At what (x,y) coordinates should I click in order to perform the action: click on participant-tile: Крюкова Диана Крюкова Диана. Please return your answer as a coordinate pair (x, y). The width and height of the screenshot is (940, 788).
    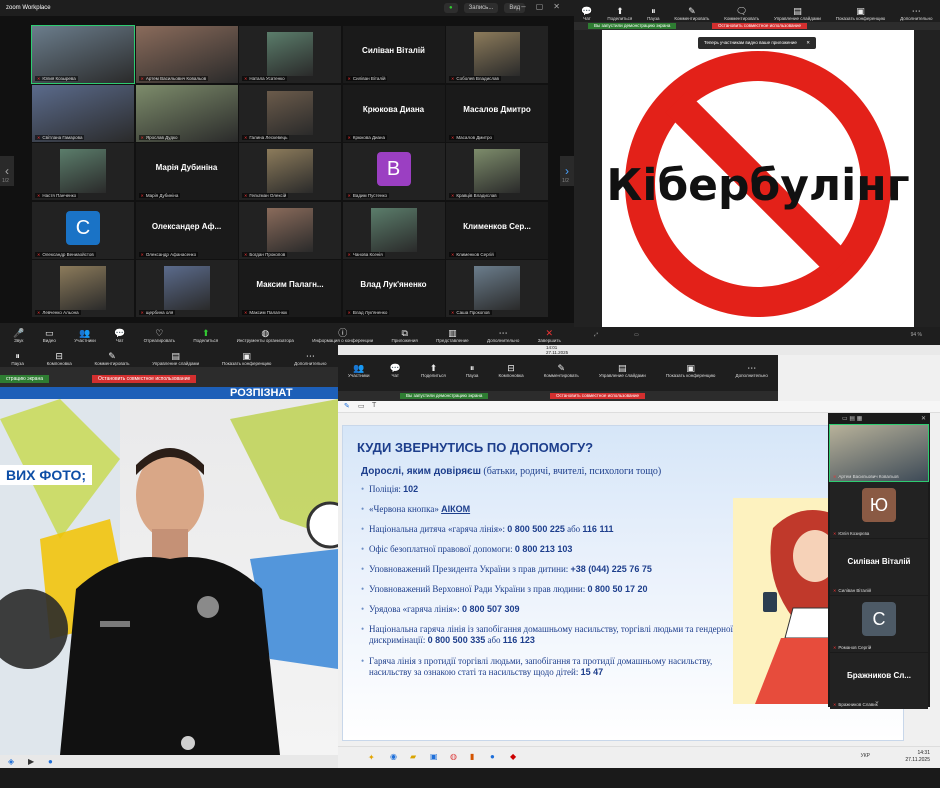
    Looking at the image, I should click on (393, 113).